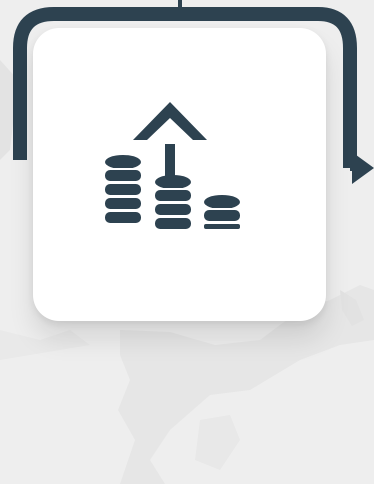 This screenshot has width=374, height=484. What do you see at coordinates (222, 212) in the screenshot?
I see `coin-stack-short` at bounding box center [222, 212].